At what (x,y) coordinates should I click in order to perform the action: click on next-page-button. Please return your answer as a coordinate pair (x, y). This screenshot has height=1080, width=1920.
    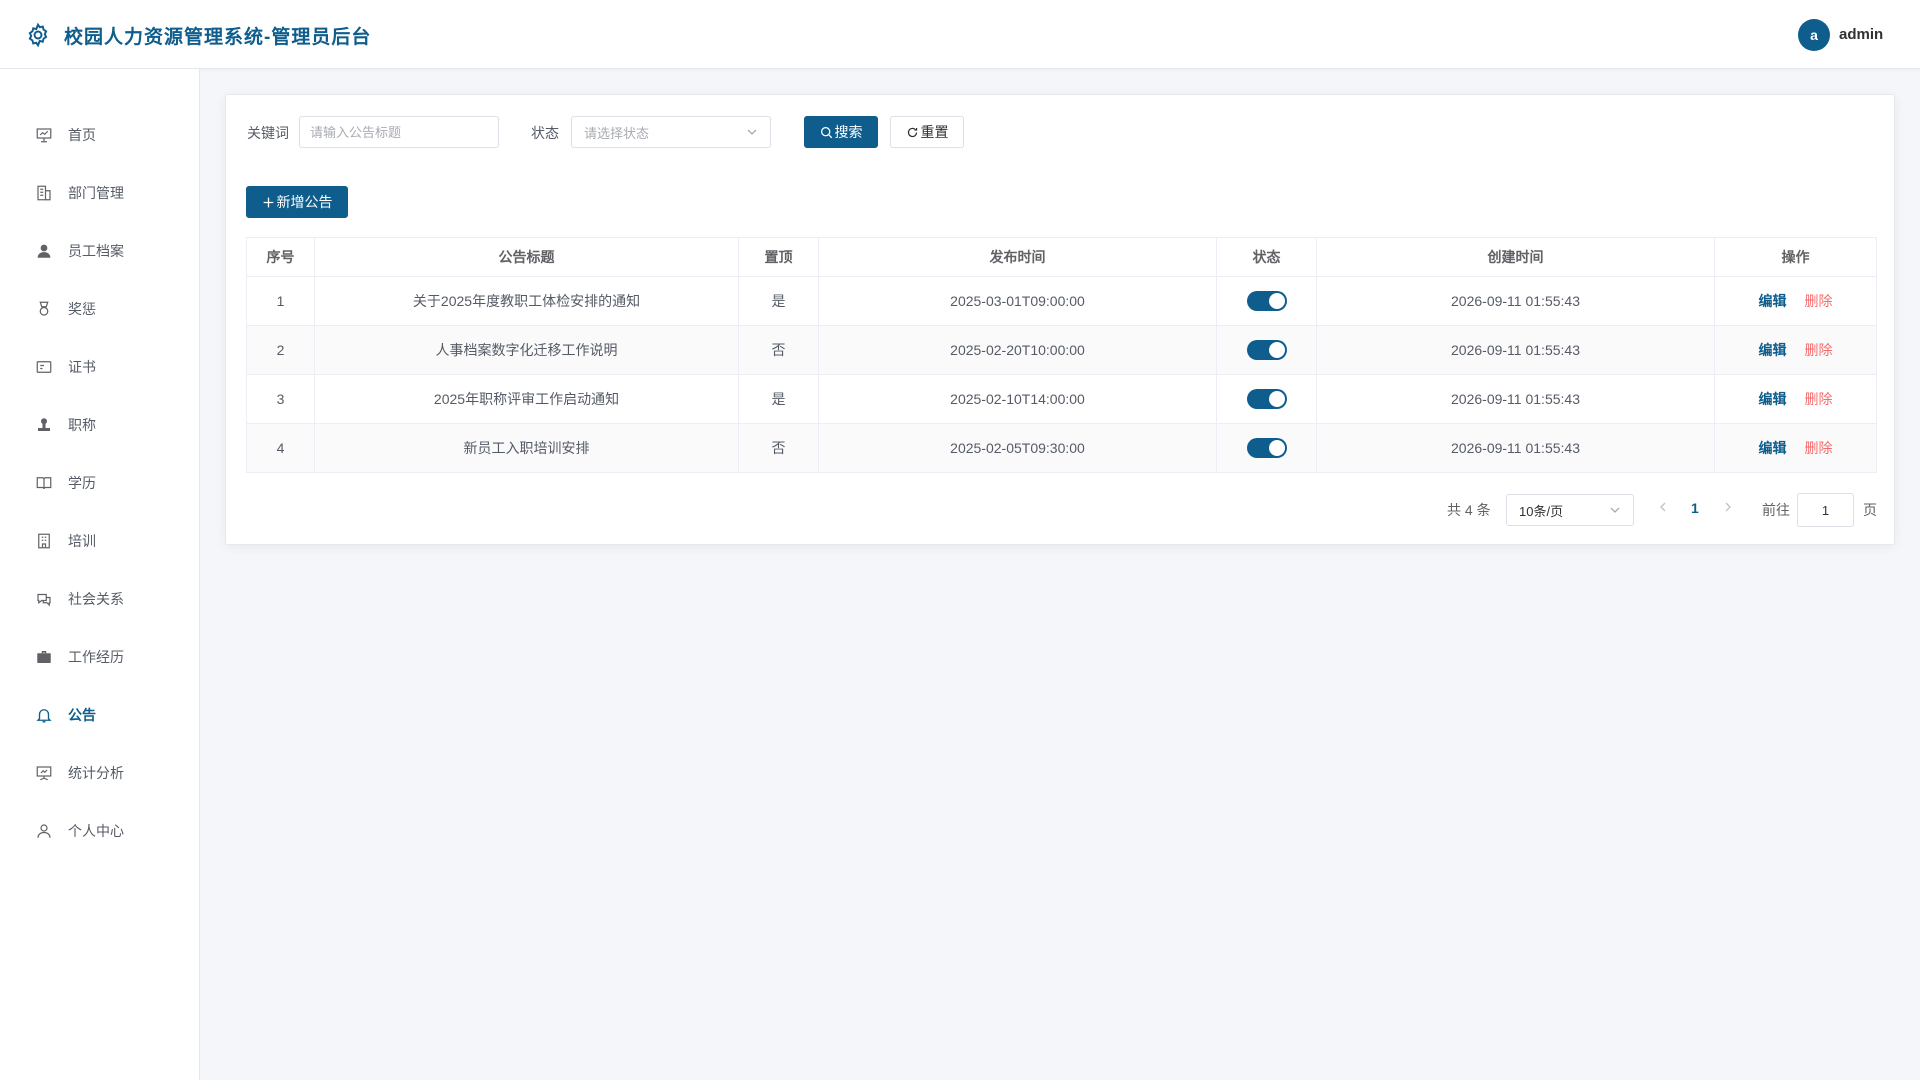
    Looking at the image, I should click on (1728, 508).